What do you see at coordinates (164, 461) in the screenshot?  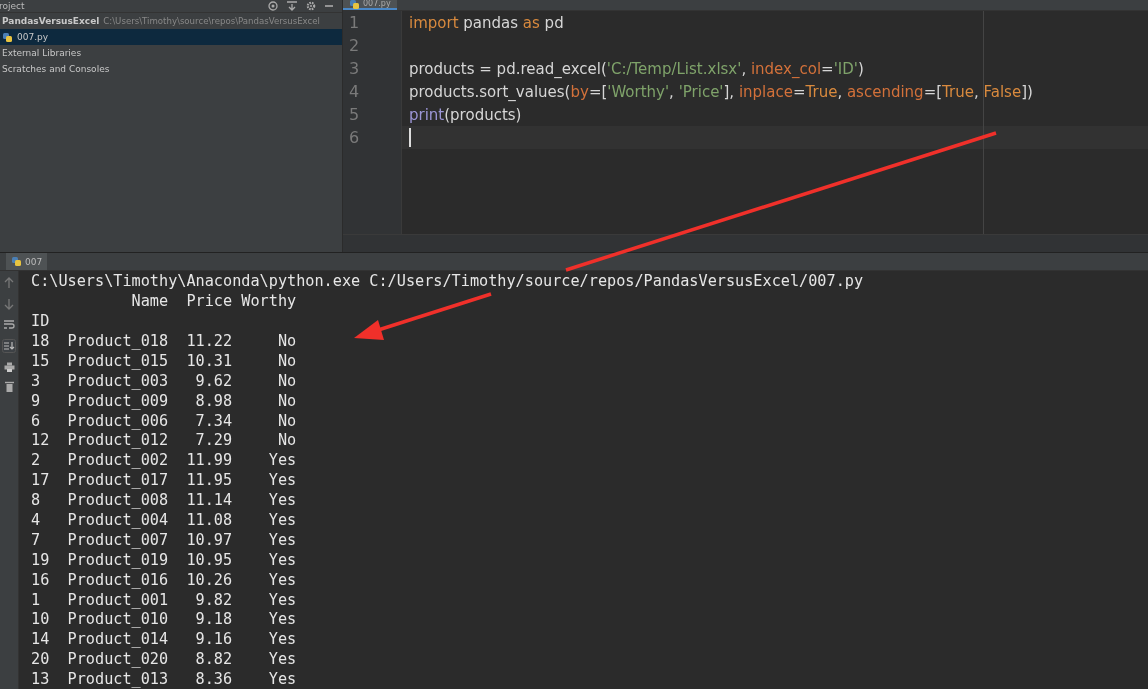 I see `console-output-line: 2 Product_002 11.99 Yes` at bounding box center [164, 461].